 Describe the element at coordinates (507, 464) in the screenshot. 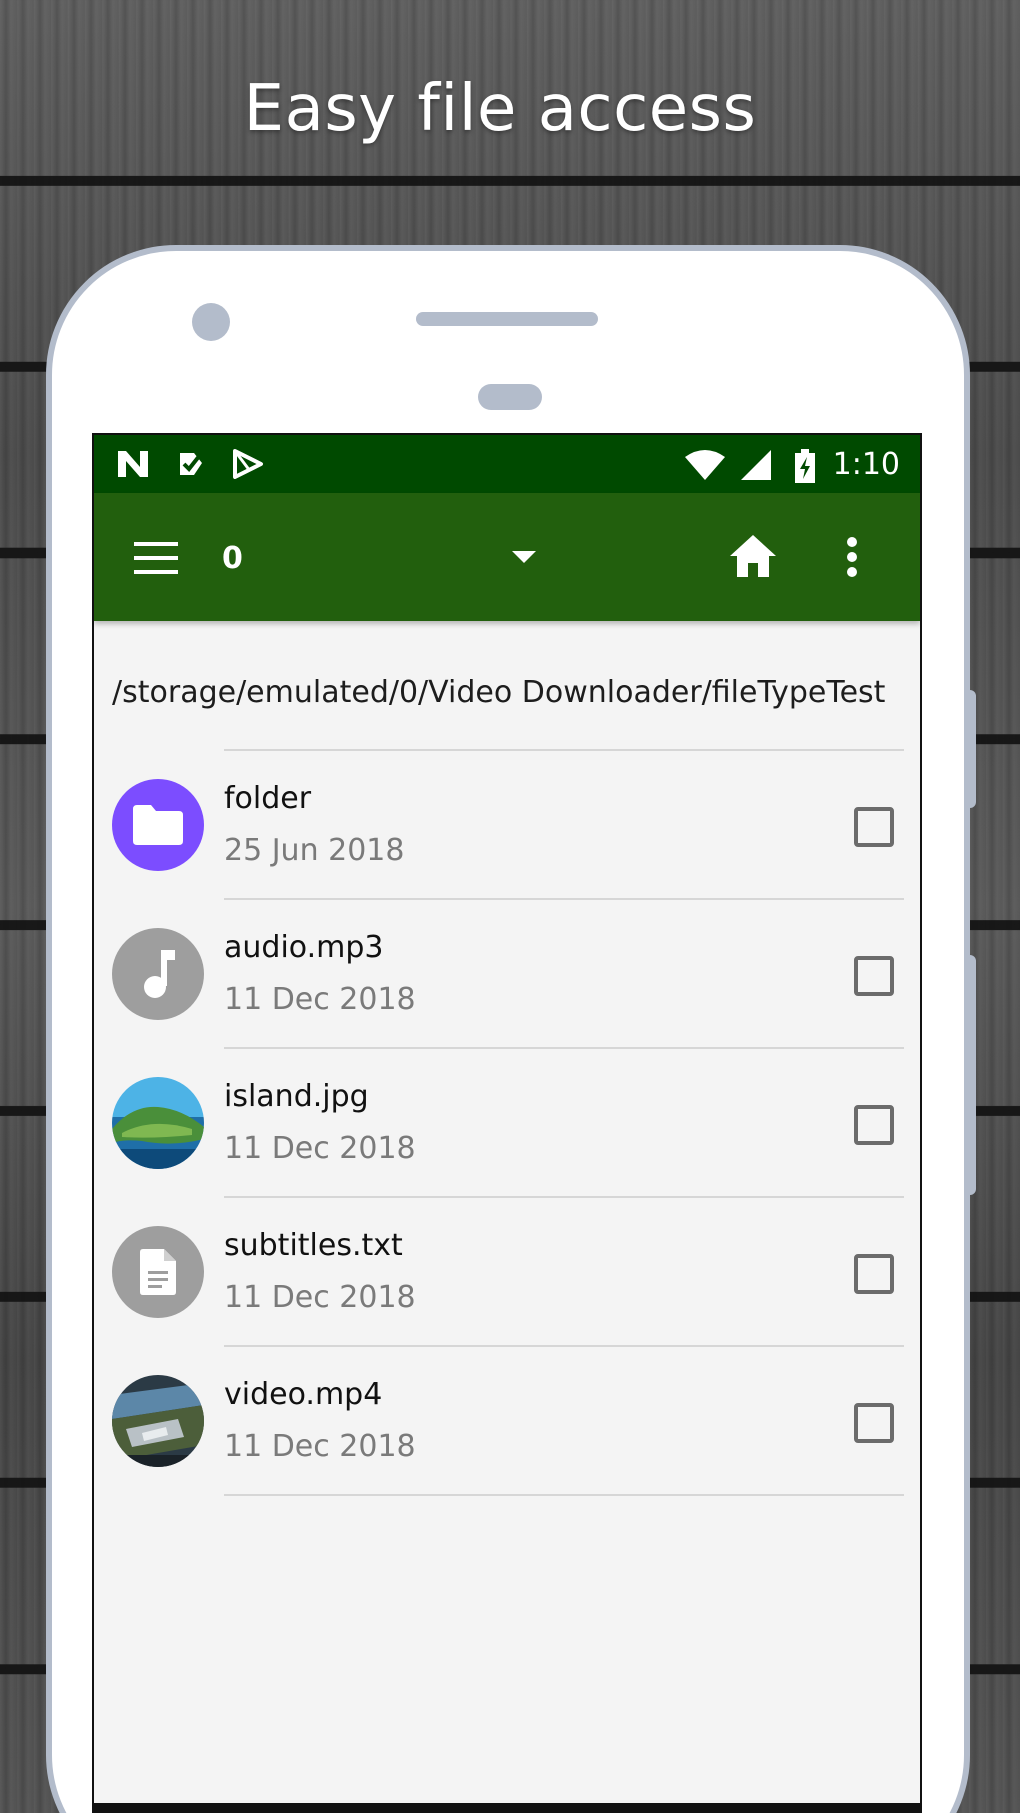

I see `status-bar: 1:10` at that location.